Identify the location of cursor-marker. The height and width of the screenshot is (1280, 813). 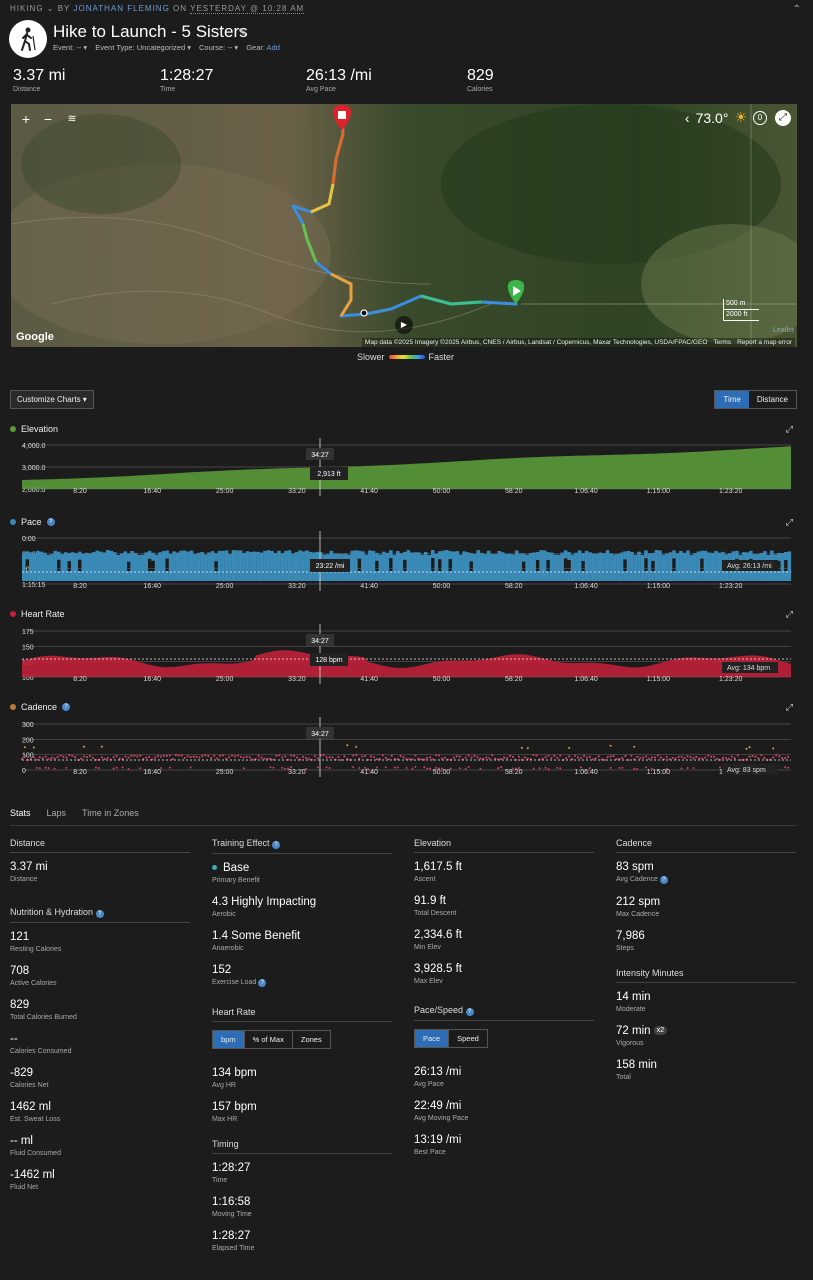
(364, 313).